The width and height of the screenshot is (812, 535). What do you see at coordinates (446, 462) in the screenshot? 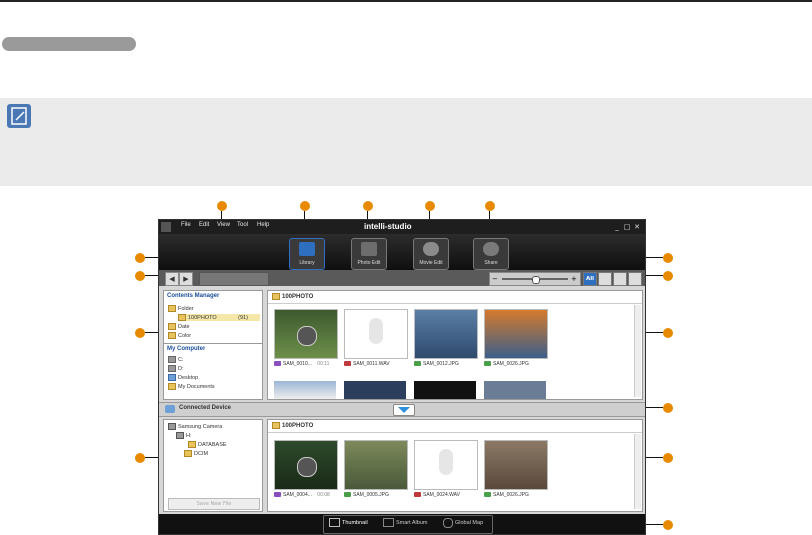
I see `microphone-icon` at bounding box center [446, 462].